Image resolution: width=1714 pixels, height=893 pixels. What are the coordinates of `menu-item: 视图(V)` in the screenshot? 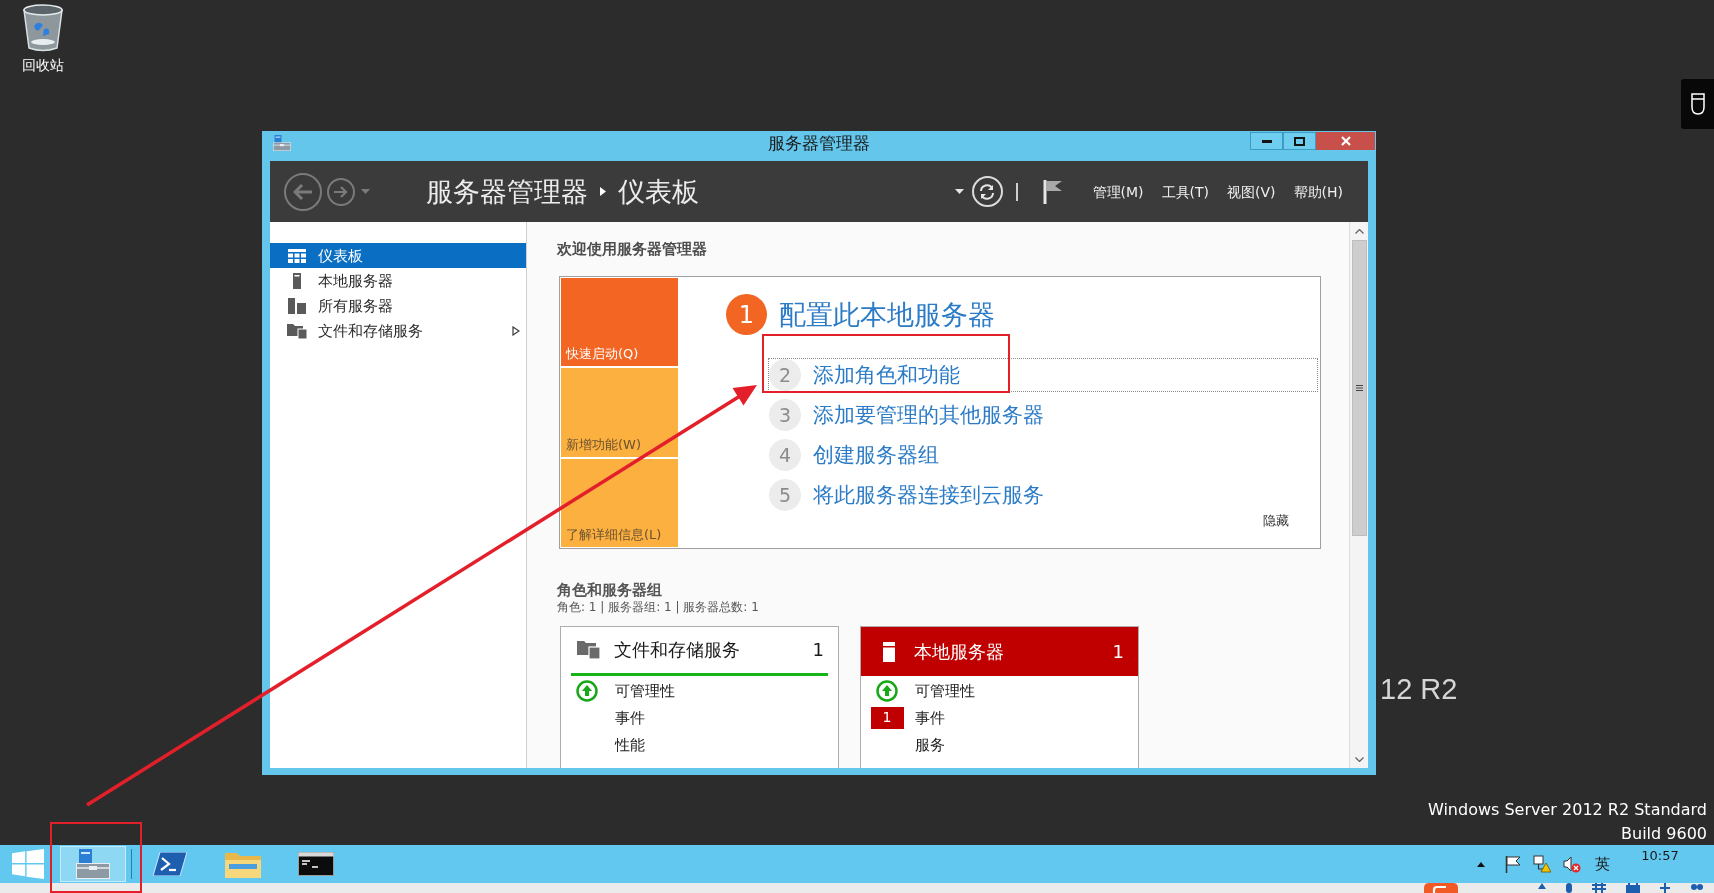 It's located at (1251, 191).